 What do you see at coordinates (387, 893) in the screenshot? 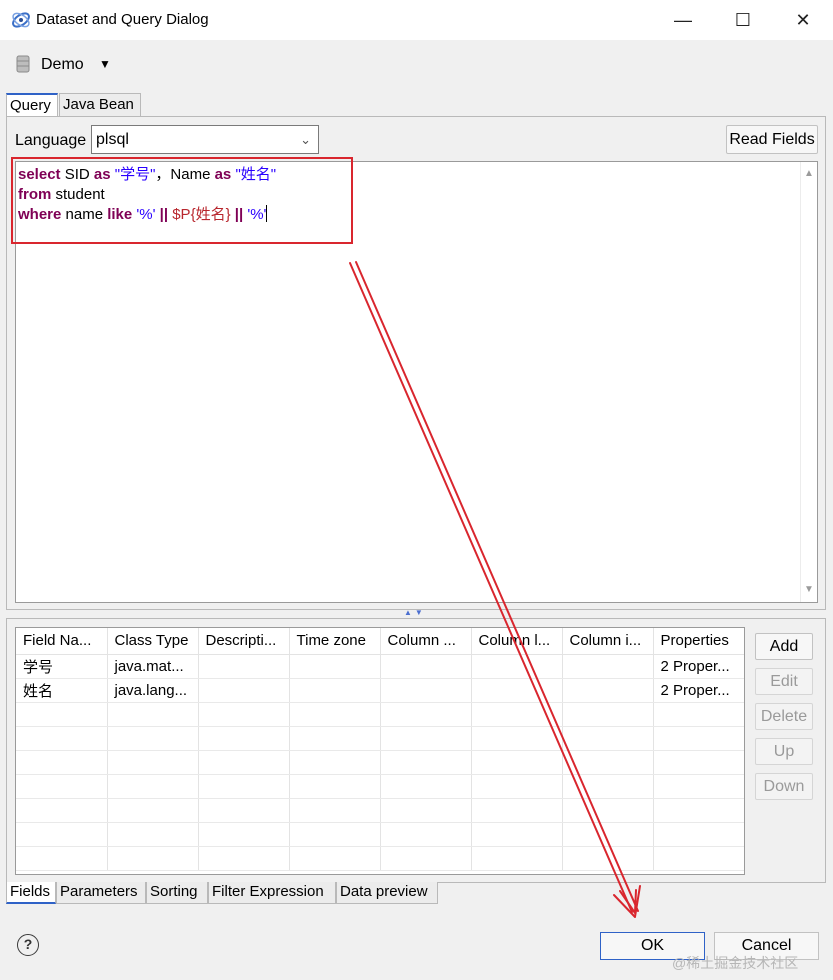
I see `tab-data-preview: Data preview` at bounding box center [387, 893].